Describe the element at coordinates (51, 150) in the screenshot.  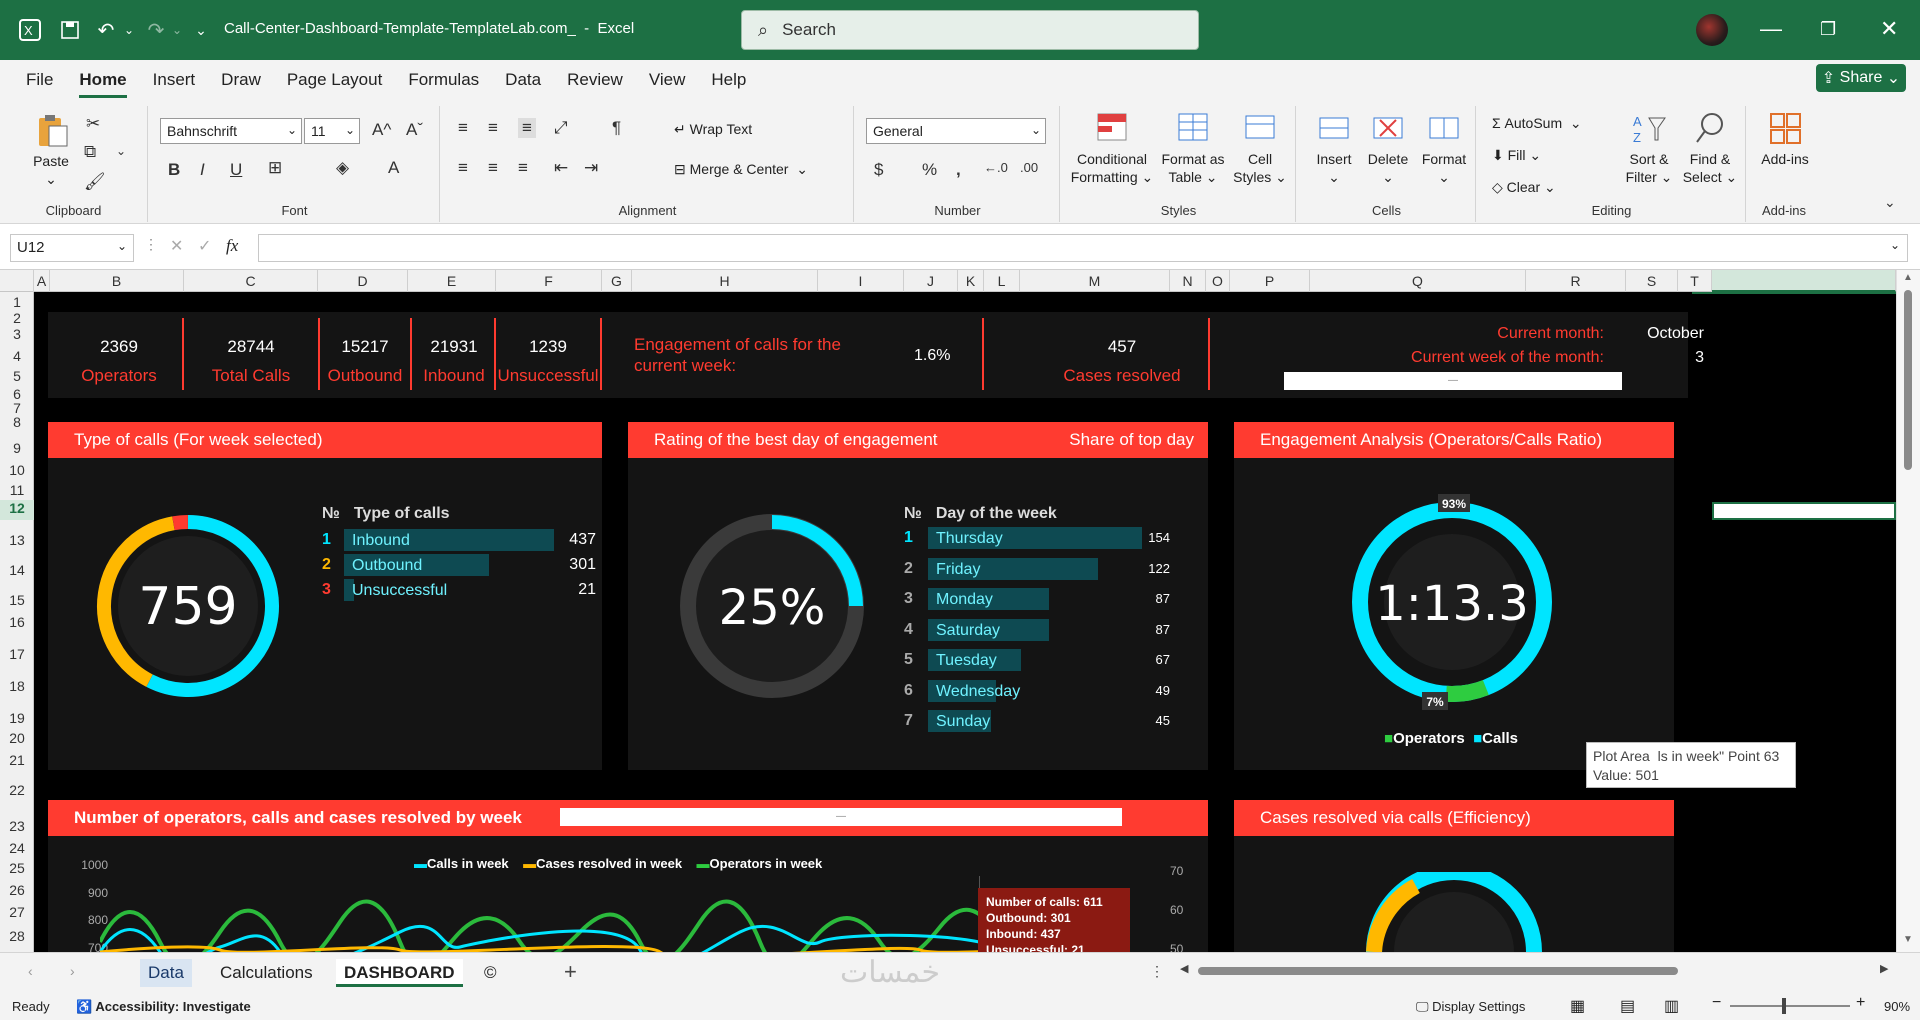
I see `paste-button: Paste ⌄` at that location.